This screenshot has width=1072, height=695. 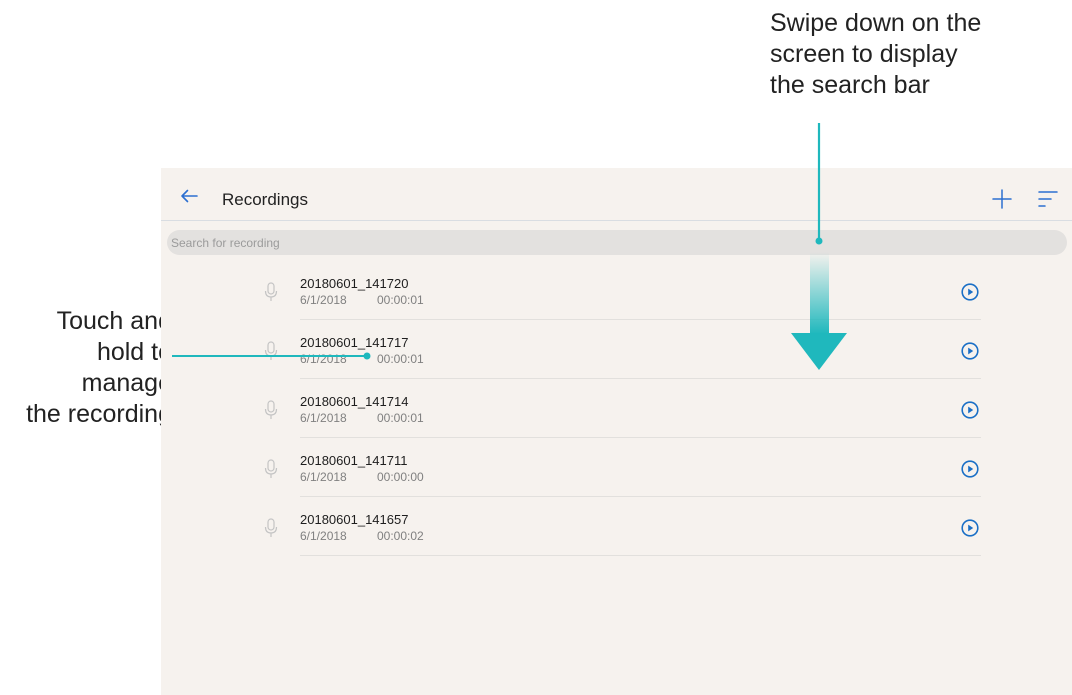 What do you see at coordinates (616, 290) in the screenshot?
I see `recording-item: 20180601_141720 6/1/2018 00:00:01` at bounding box center [616, 290].